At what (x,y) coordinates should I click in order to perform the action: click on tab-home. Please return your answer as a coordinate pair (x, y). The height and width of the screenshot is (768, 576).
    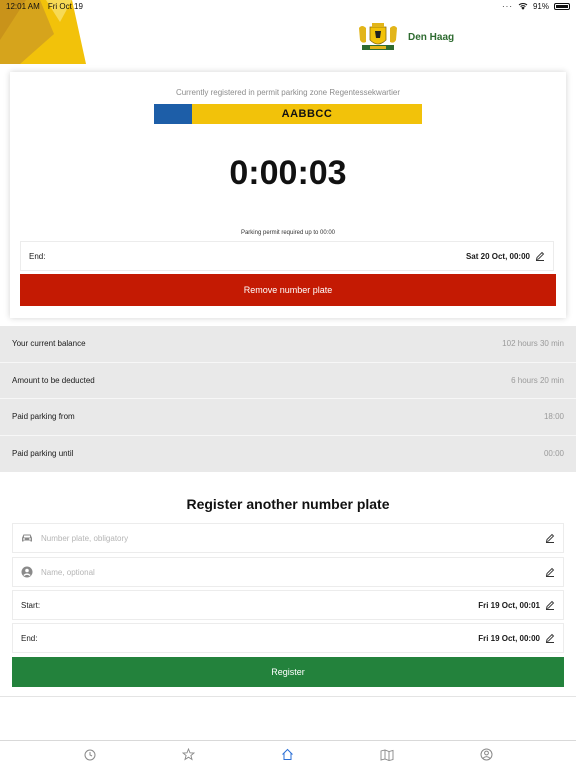
    Looking at the image, I should click on (288, 755).